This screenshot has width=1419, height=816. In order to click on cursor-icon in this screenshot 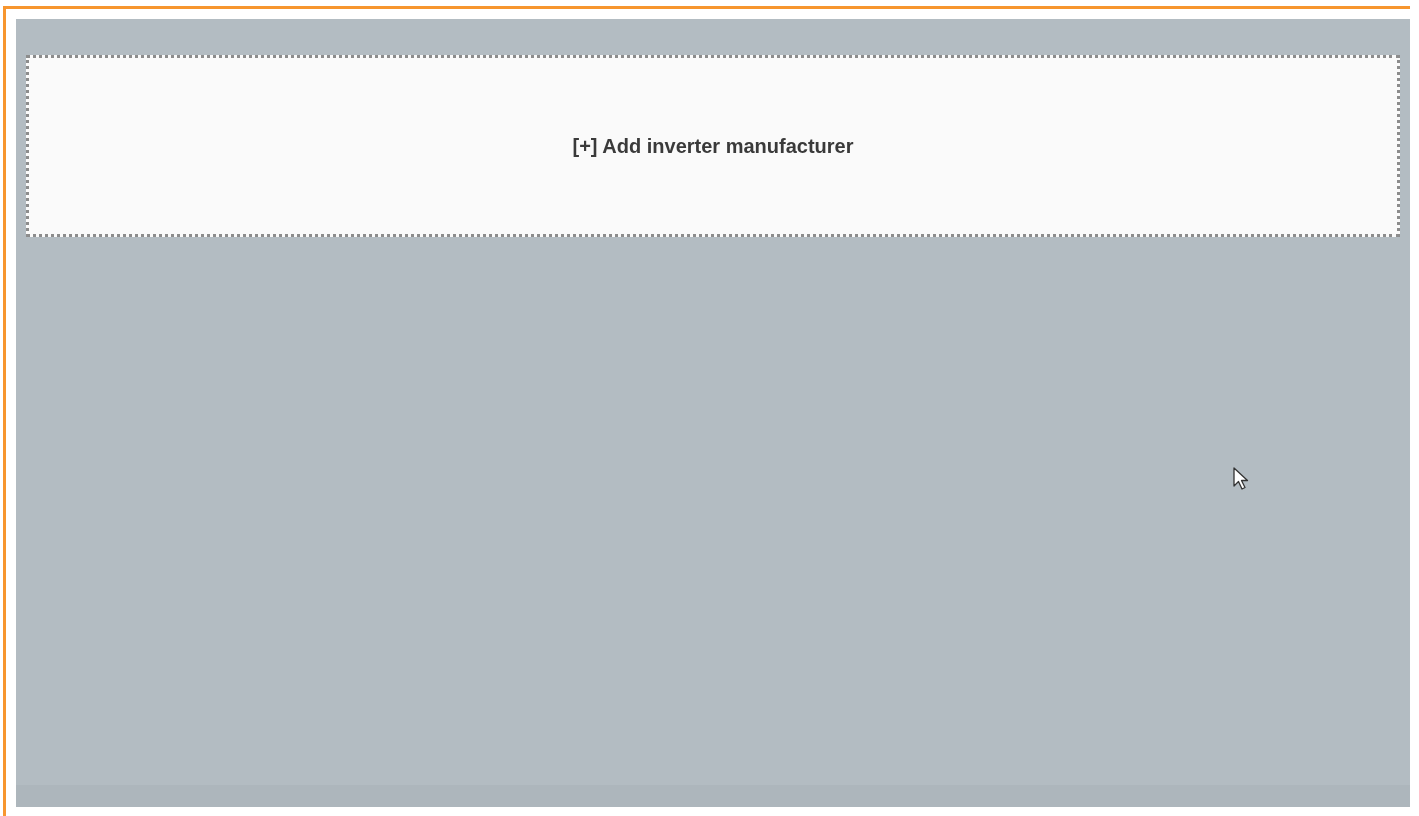, I will do `click(1242, 479)`.